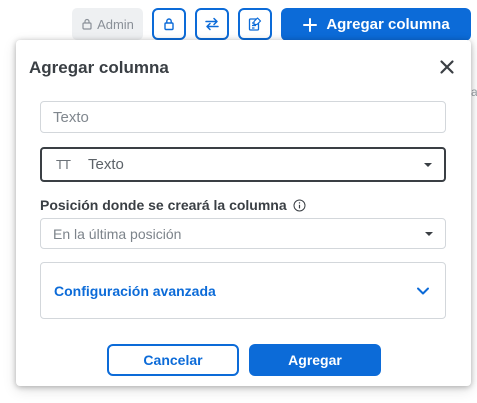  I want to click on position-label-row: Posición donde se creará la columna, so click(173, 205).